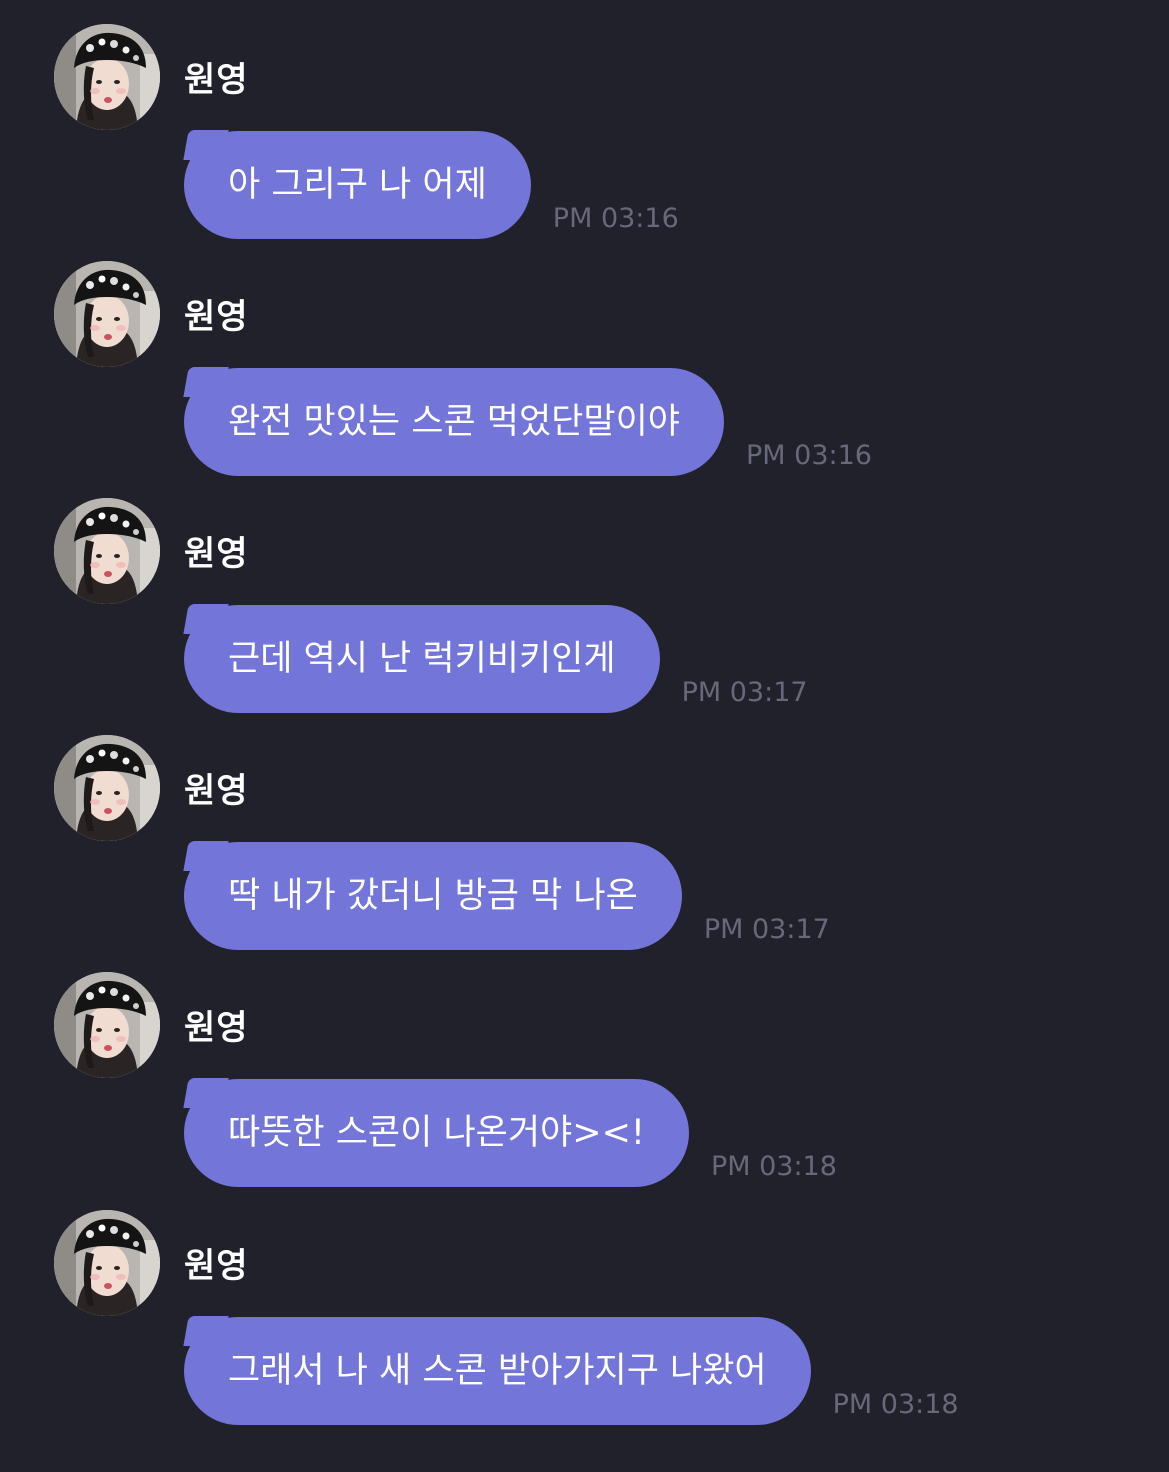  Describe the element at coordinates (497, 1371) in the screenshot. I see `message-bubble: 그래서 나 새 스콘 받아가지구 나왔어` at that location.